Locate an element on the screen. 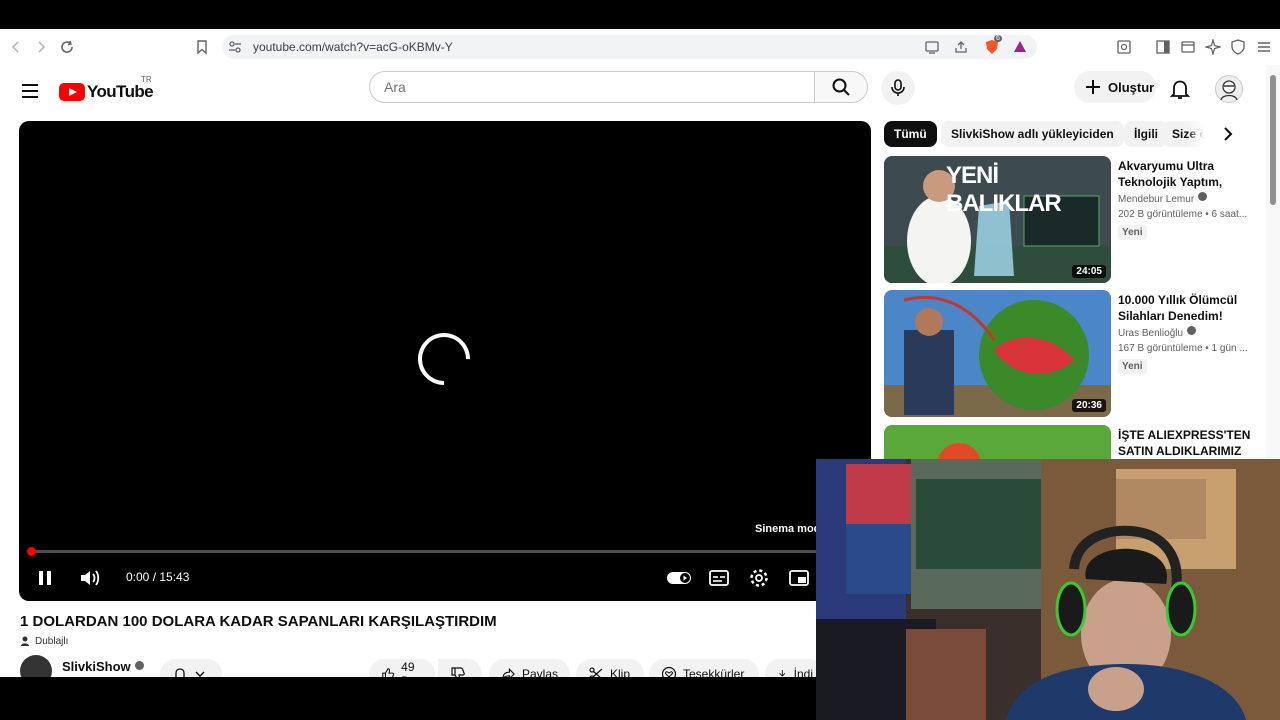  reader-icon is located at coordinates (1124, 47).